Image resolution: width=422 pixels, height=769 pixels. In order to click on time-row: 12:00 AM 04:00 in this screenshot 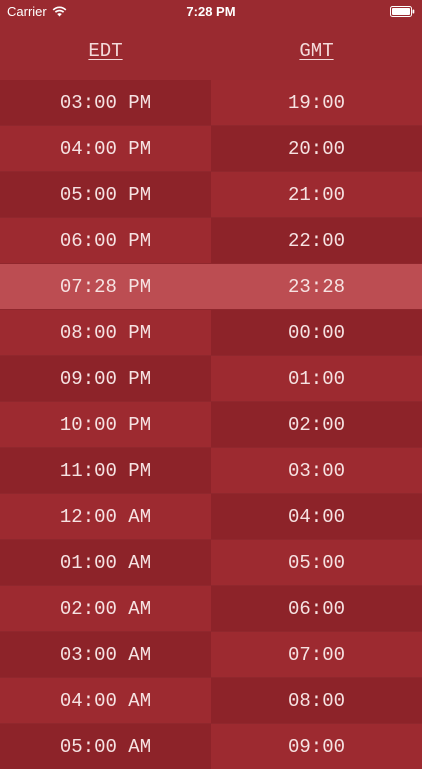, I will do `click(211, 517)`.